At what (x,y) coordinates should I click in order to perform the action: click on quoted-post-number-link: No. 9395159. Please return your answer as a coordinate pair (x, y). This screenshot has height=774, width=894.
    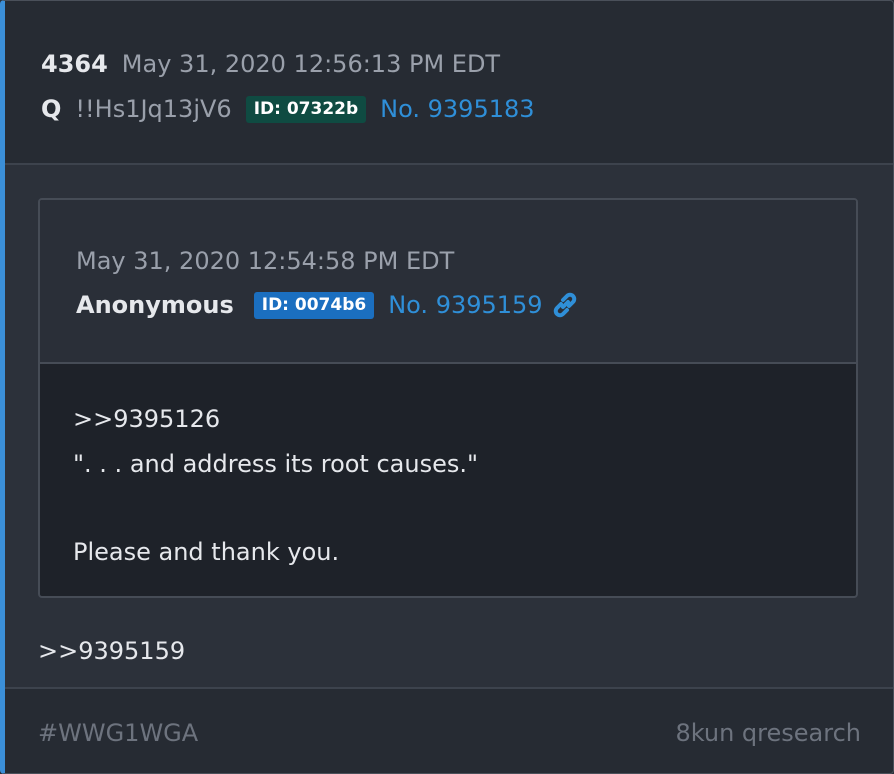
    Looking at the image, I should click on (465, 305).